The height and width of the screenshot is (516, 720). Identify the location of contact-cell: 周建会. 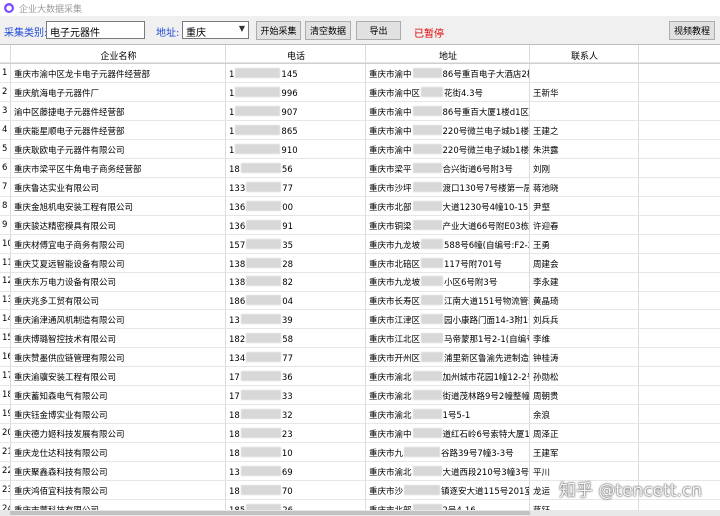
(584, 263).